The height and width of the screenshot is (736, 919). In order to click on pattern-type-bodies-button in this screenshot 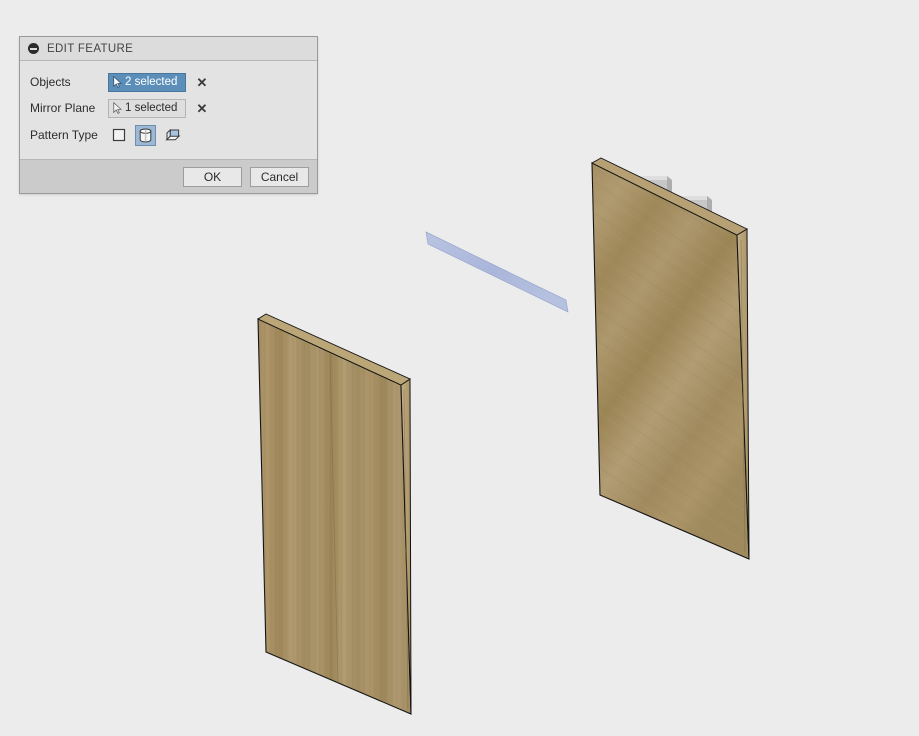, I will do `click(145, 135)`.